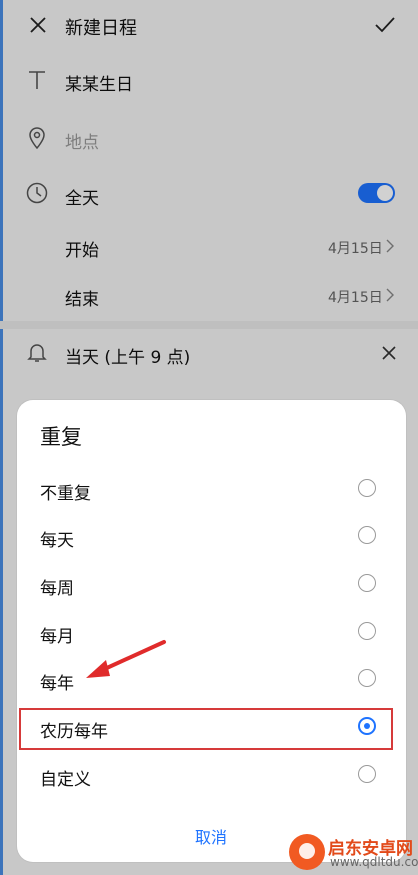 The image size is (418, 875). I want to click on watermark-url: www.qdltdu.com, so click(374, 862).